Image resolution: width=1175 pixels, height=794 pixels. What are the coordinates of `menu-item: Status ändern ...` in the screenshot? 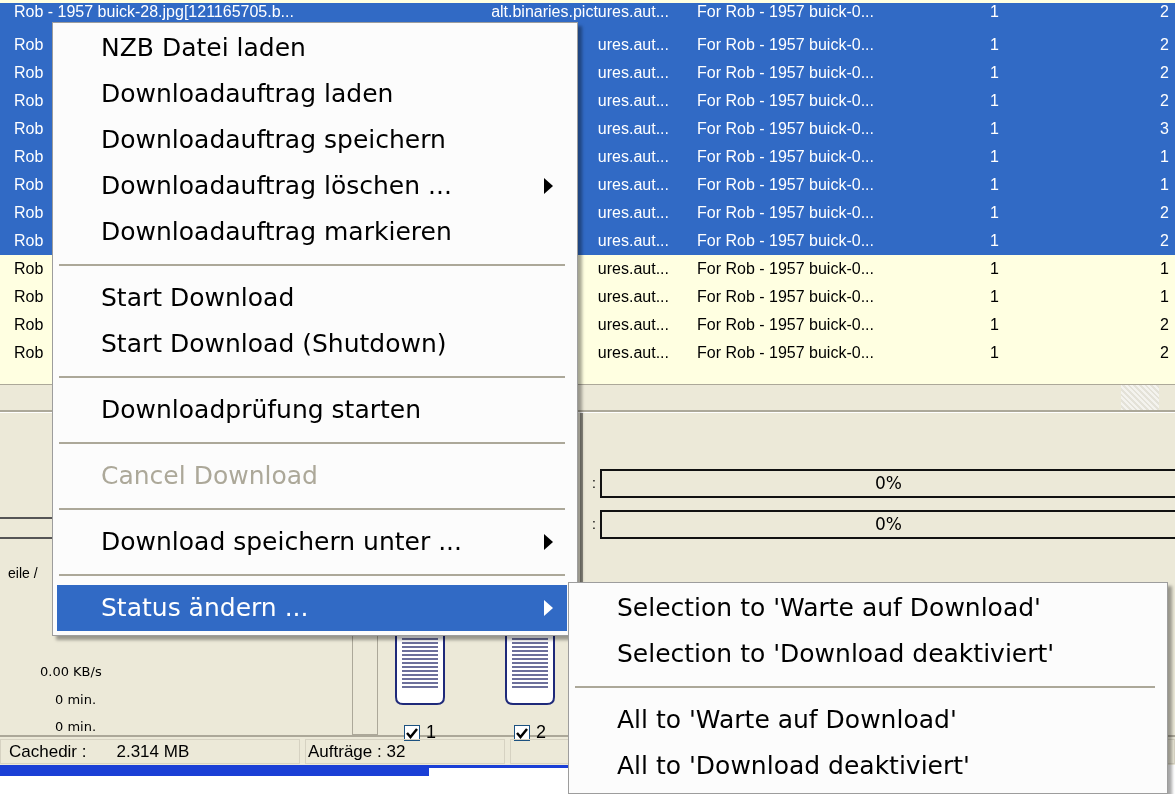 It's located at (312, 608).